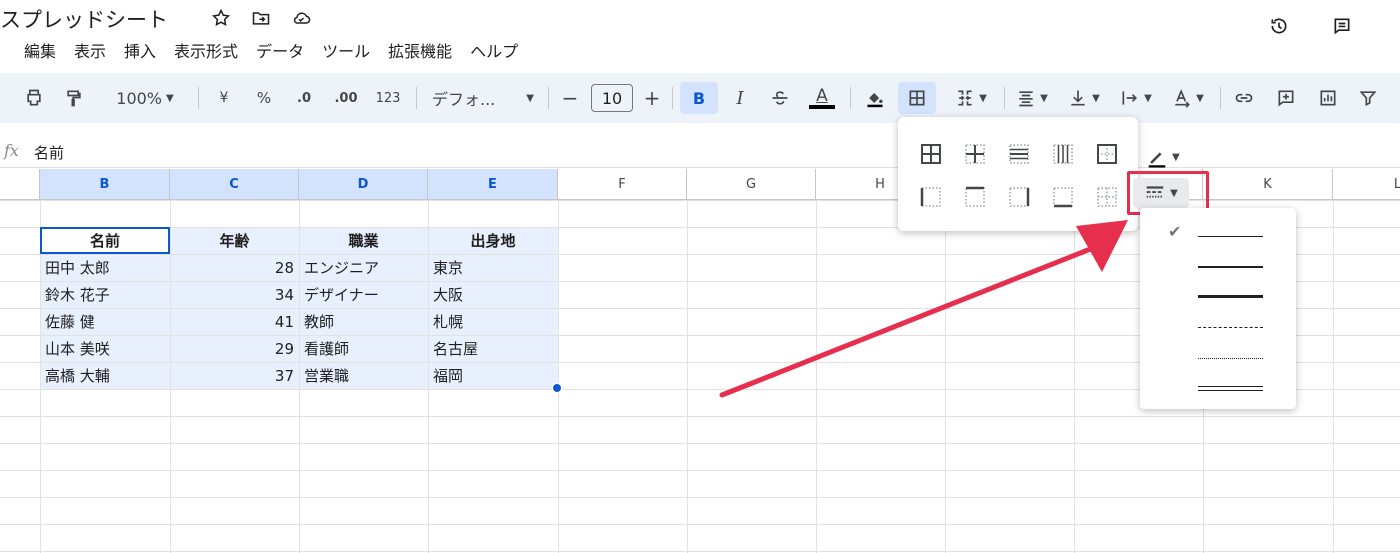 This screenshot has width=1400, height=553. Describe the element at coordinates (493, 375) in the screenshot. I see `table-cell-hometown: 福岡` at that location.